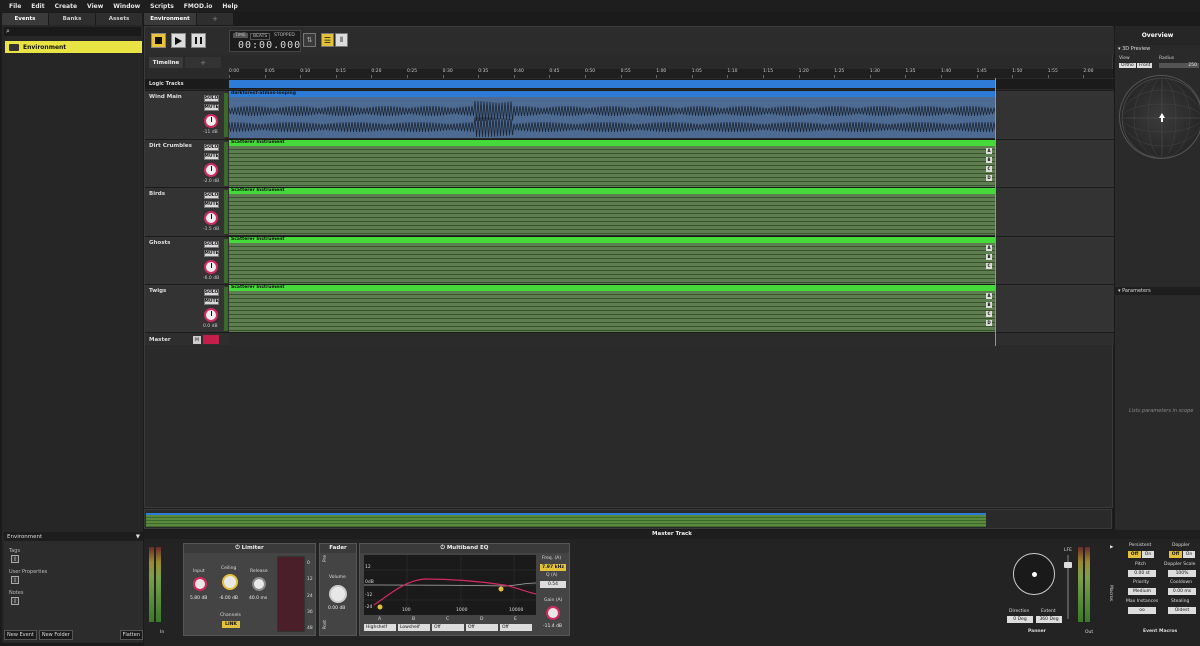 Image resolution: width=1200 pixels, height=646 pixels. Describe the element at coordinates (15, 559) in the screenshot. I see `tags-info-icon: I` at that location.